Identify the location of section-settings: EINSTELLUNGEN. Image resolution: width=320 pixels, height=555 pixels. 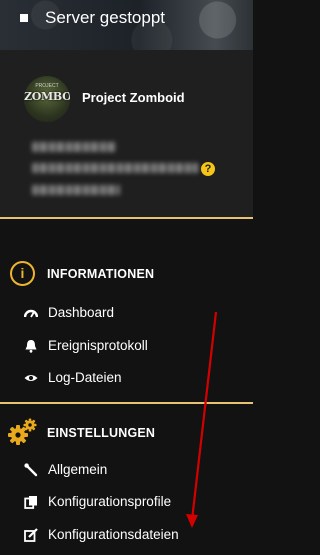
(126, 432).